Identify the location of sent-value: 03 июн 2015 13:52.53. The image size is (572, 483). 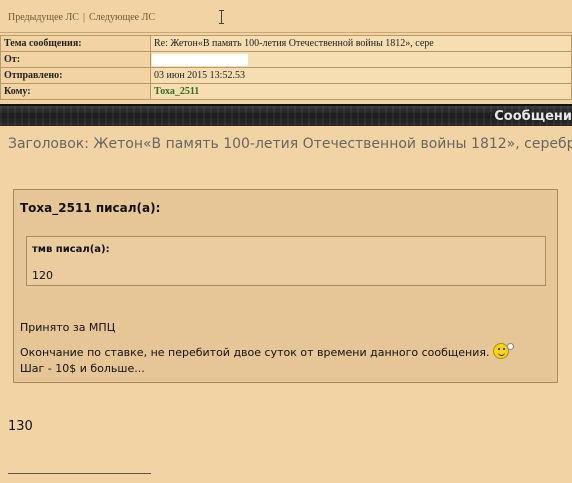
(361, 75).